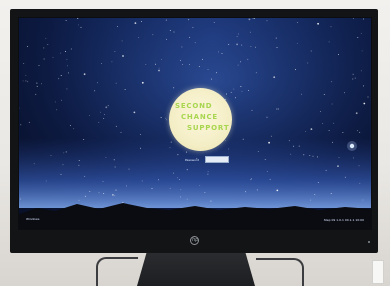 Image resolution: width=390 pixels, height=286 pixels. I want to click on wall-outlet, so click(378, 272).